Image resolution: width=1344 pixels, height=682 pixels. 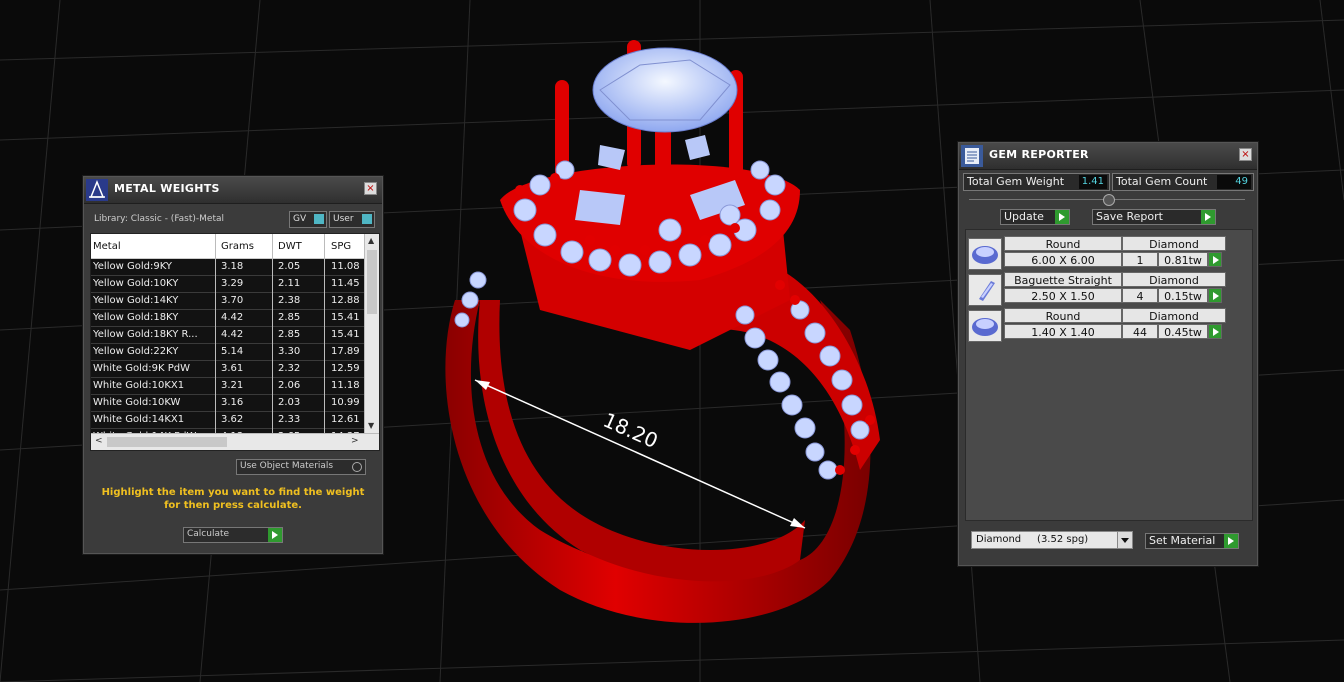 What do you see at coordinates (235, 441) in the screenshot?
I see `horizontal-scrollbar: < >` at bounding box center [235, 441].